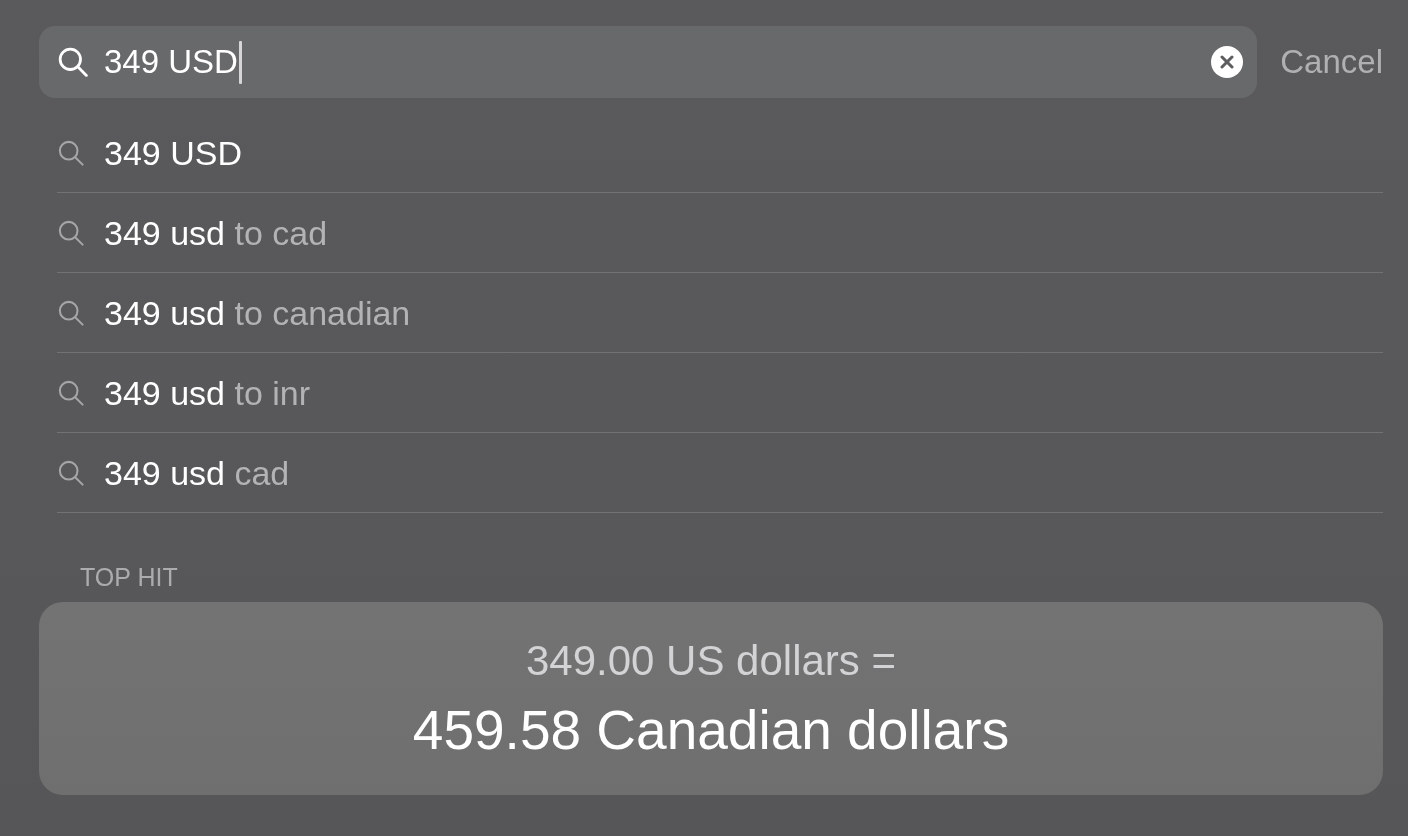 Image resolution: width=1408 pixels, height=836 pixels. What do you see at coordinates (648, 62) in the screenshot?
I see `search-field: 349 USD` at bounding box center [648, 62].